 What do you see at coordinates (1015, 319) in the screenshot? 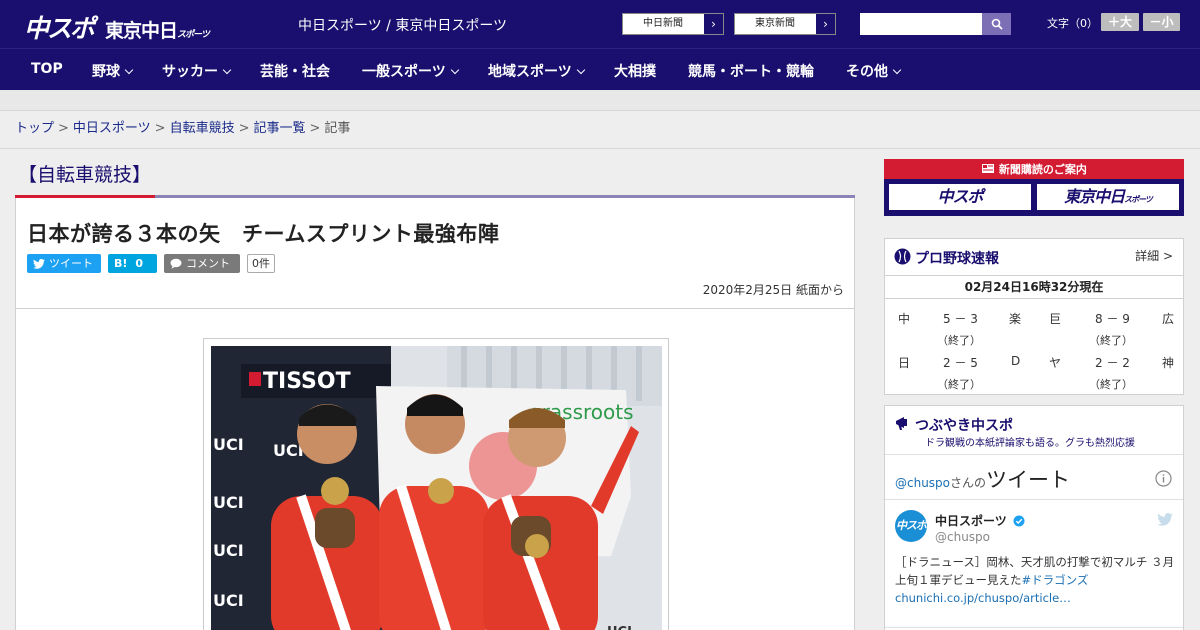
I see `team-away: 楽` at bounding box center [1015, 319].